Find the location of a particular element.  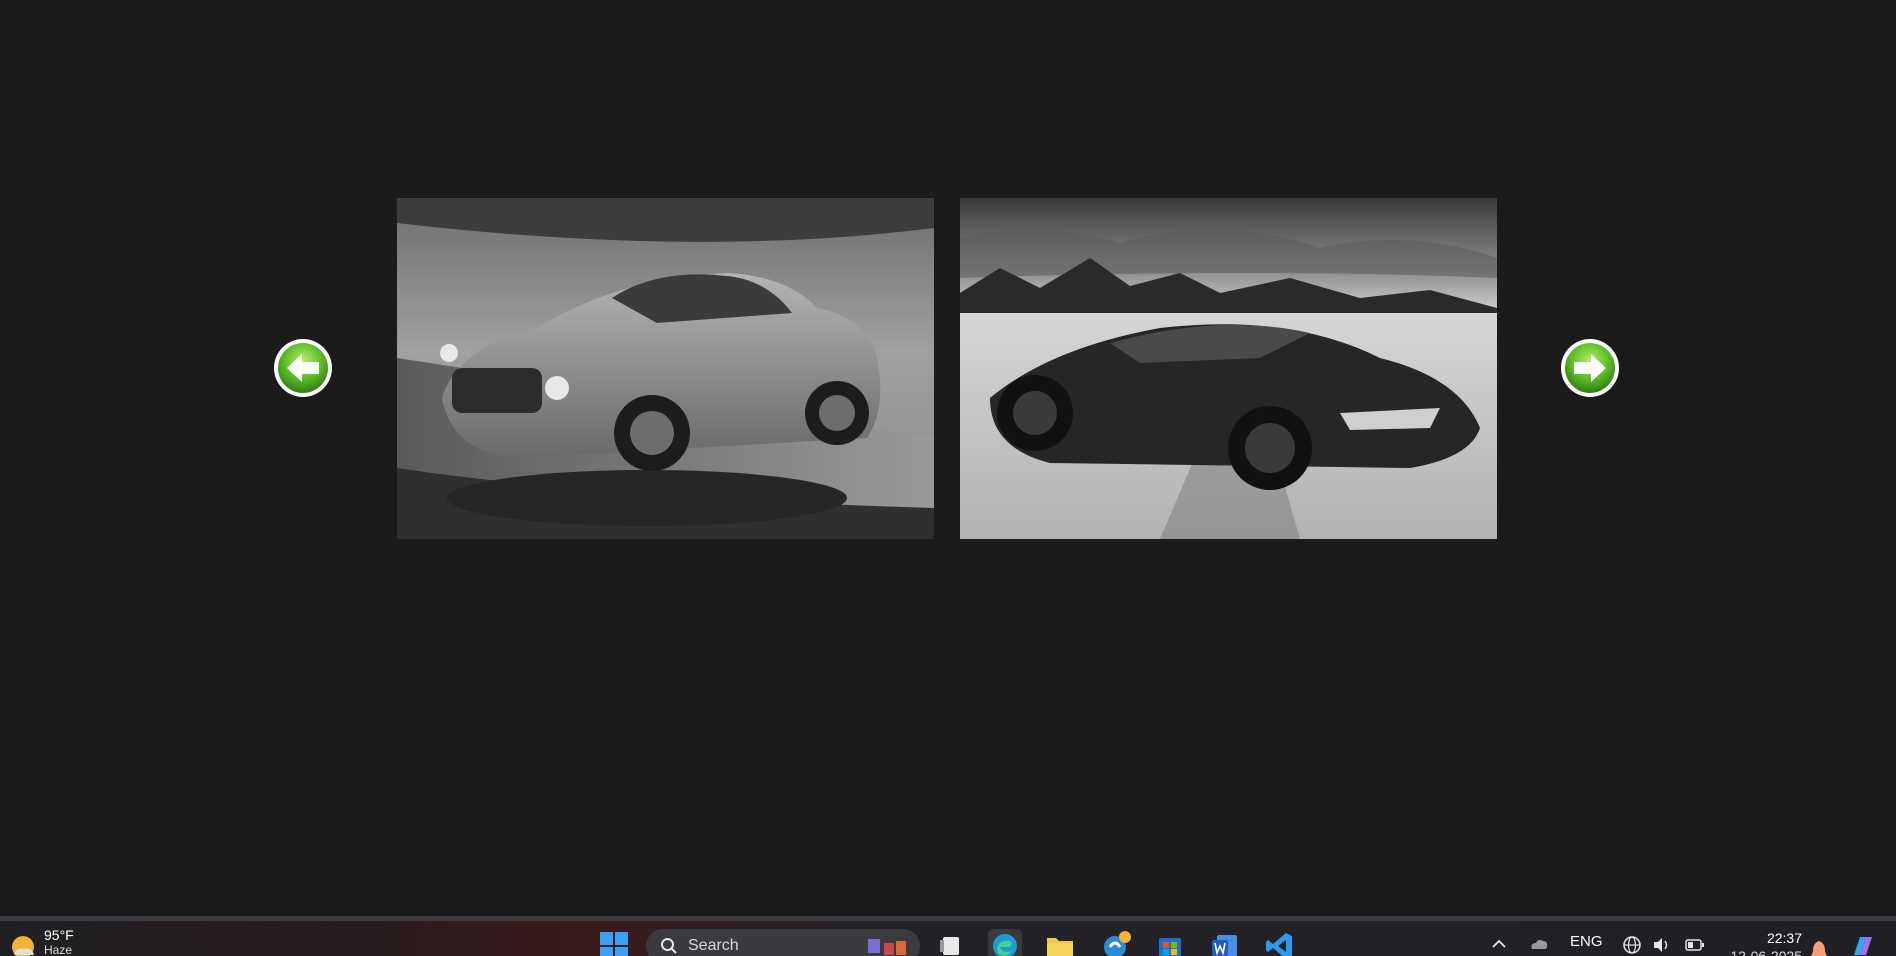

battery-icon is located at coordinates (1695, 945).